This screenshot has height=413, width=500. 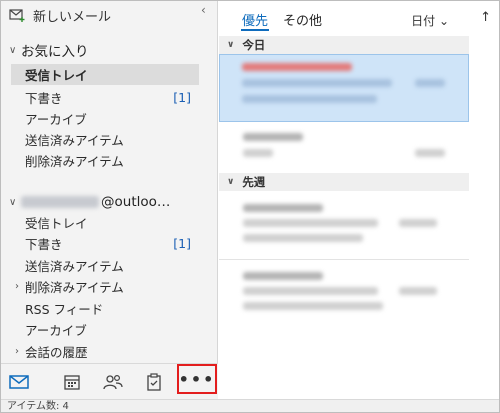 What do you see at coordinates (60, 202) in the screenshot?
I see `account-name-redacted` at bounding box center [60, 202].